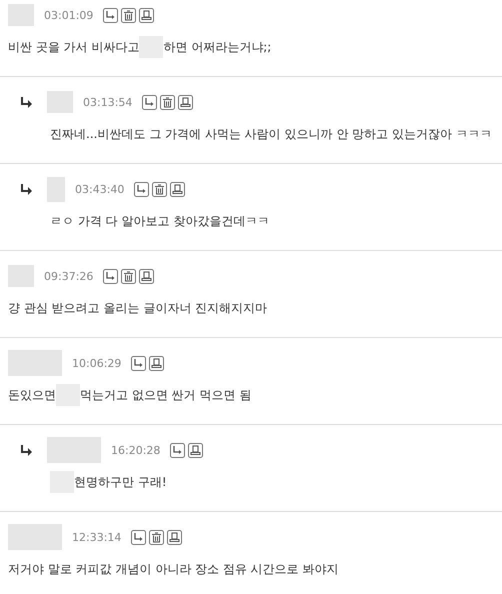  What do you see at coordinates (271, 134) in the screenshot?
I see `comment-text: 진짜네...비싼데도 그 가격에 사먹는 사람이 있으니까 안 망하고 있는거잖아 ㅋㅋㅋ` at bounding box center [271, 134].